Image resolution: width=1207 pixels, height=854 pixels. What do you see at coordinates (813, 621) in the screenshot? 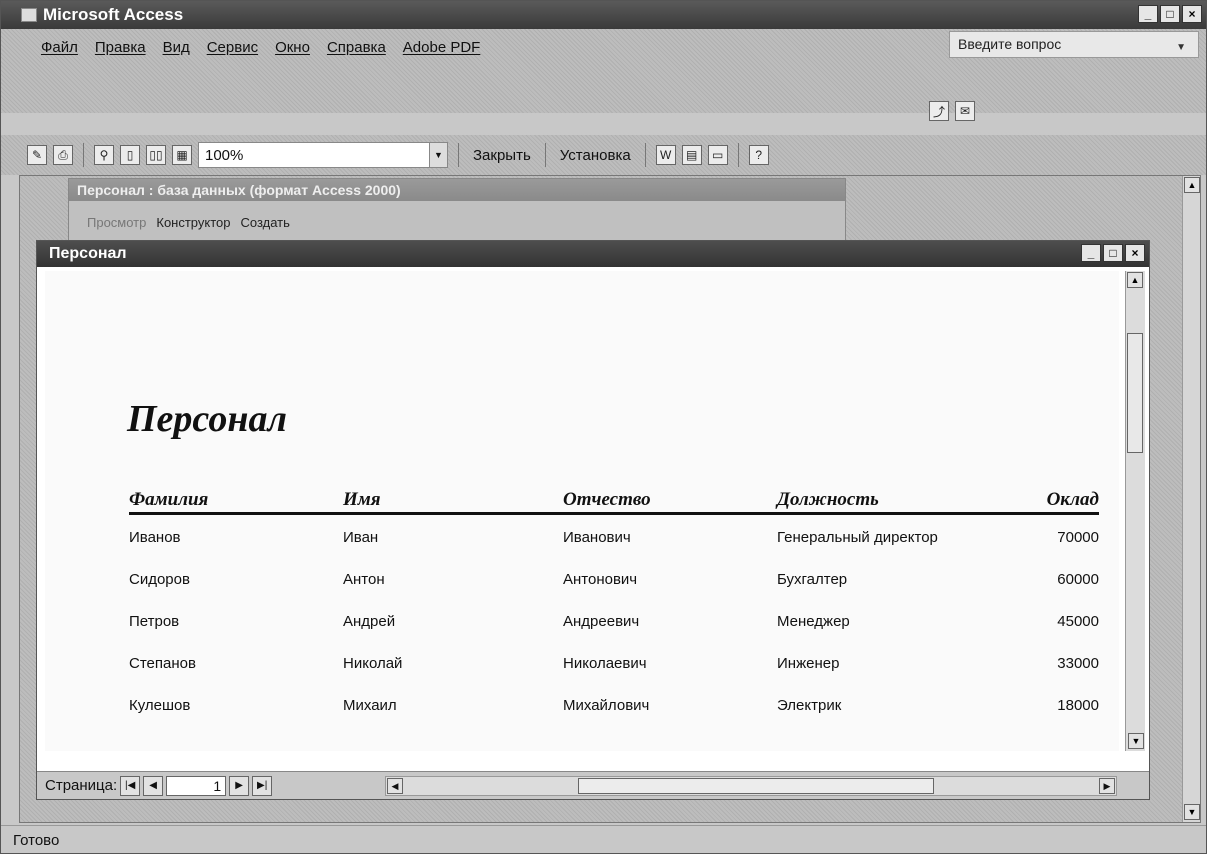
I see `cell-position: Менеджер` at bounding box center [813, 621].